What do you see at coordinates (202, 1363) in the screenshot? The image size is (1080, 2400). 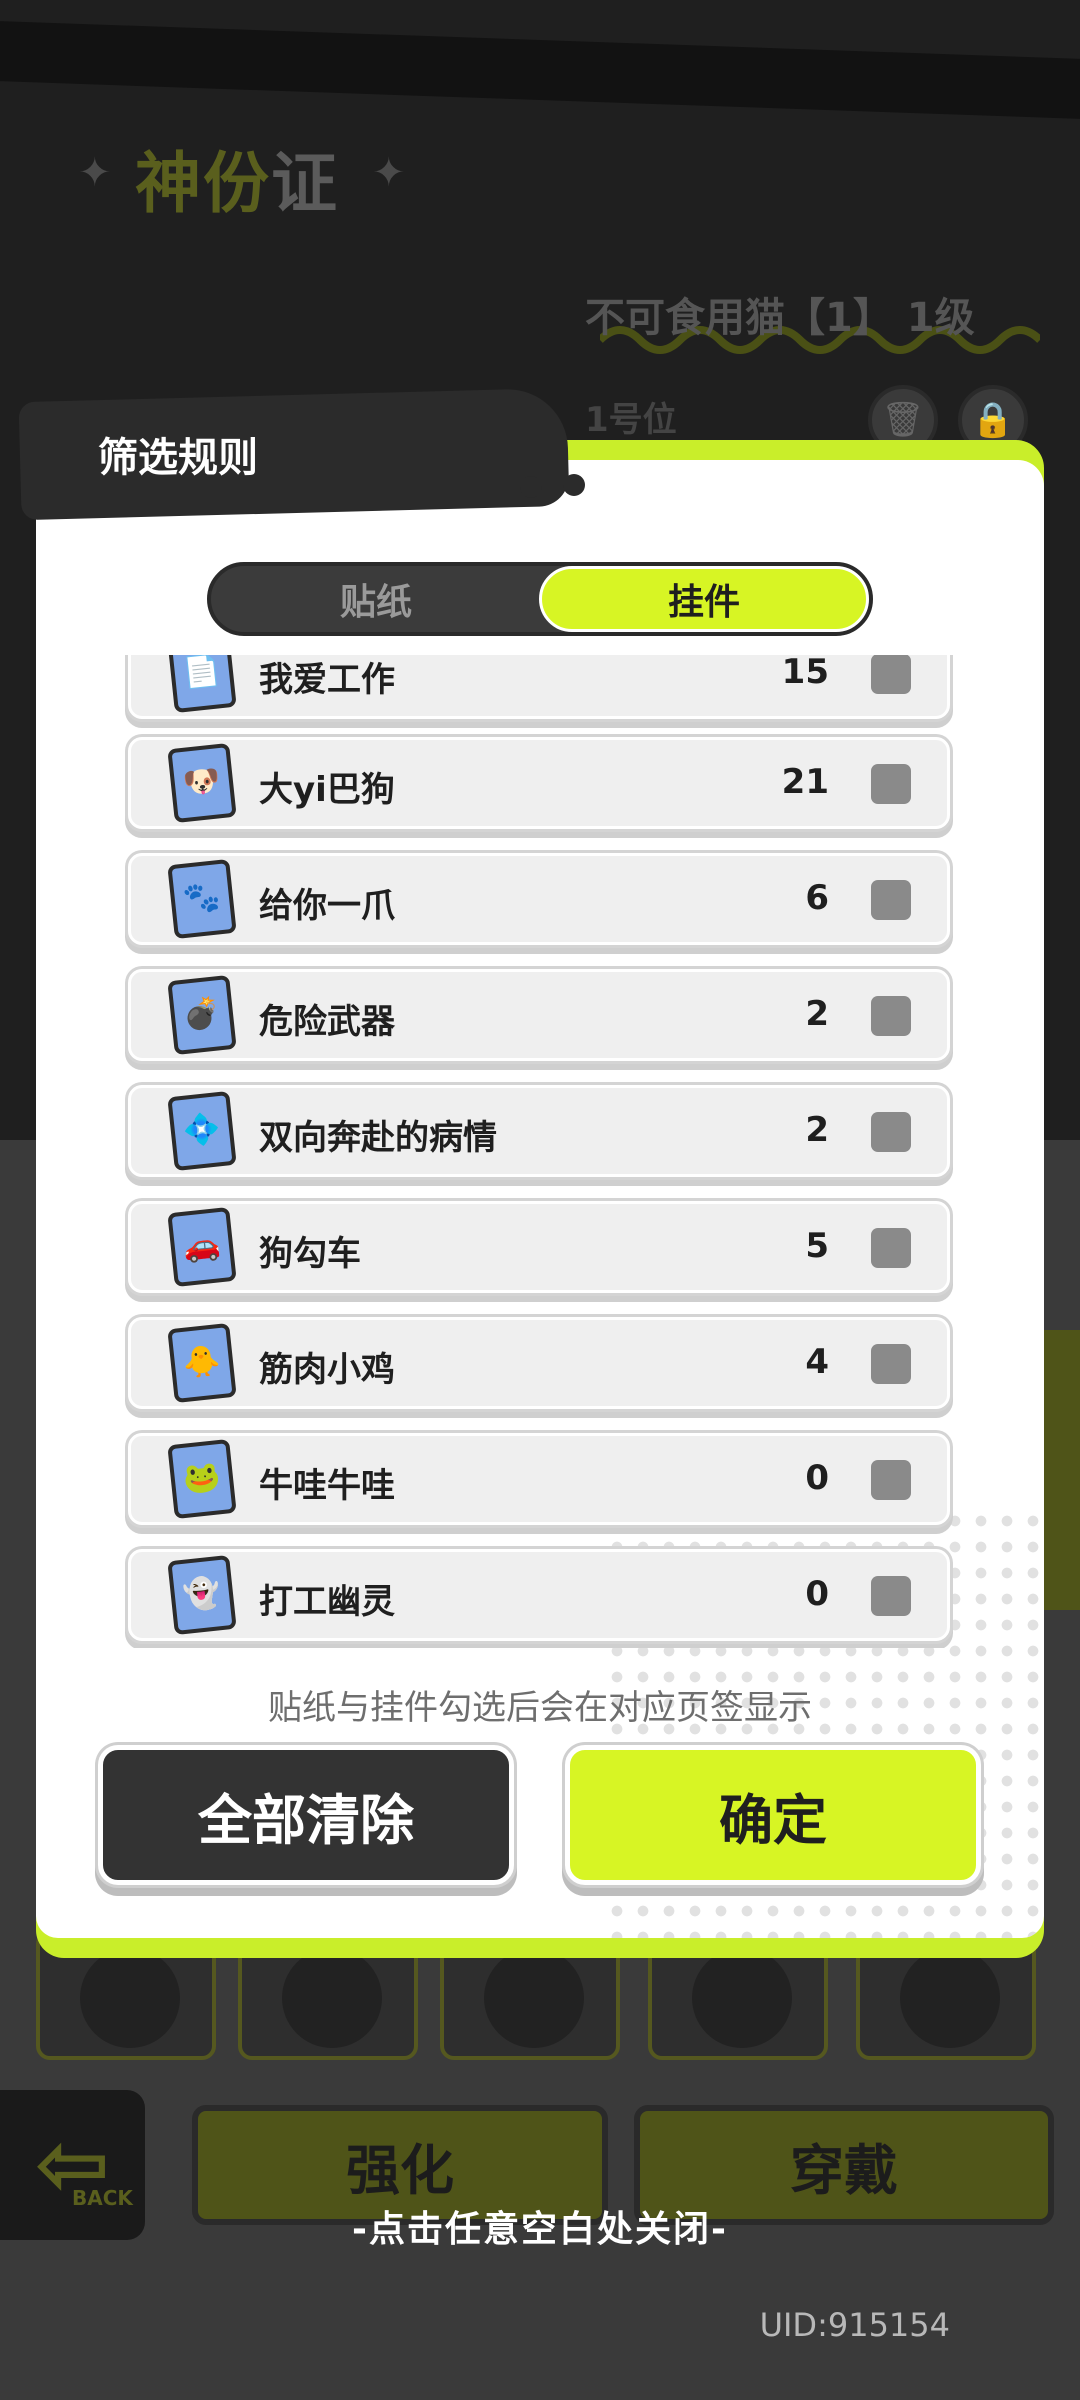 I see `pendant-icon: 🐥` at bounding box center [202, 1363].